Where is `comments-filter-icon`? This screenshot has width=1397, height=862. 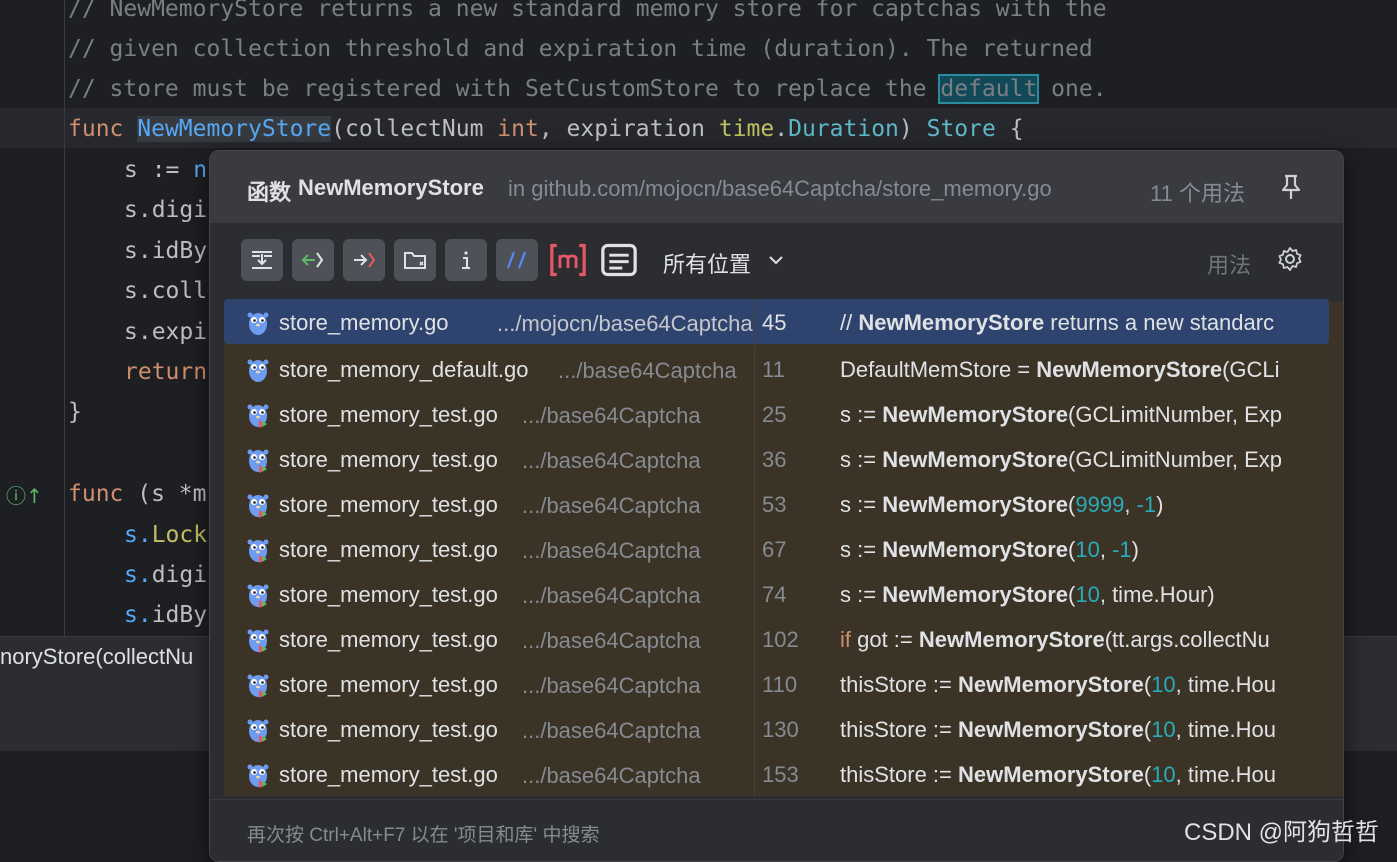 comments-filter-icon is located at coordinates (516, 260).